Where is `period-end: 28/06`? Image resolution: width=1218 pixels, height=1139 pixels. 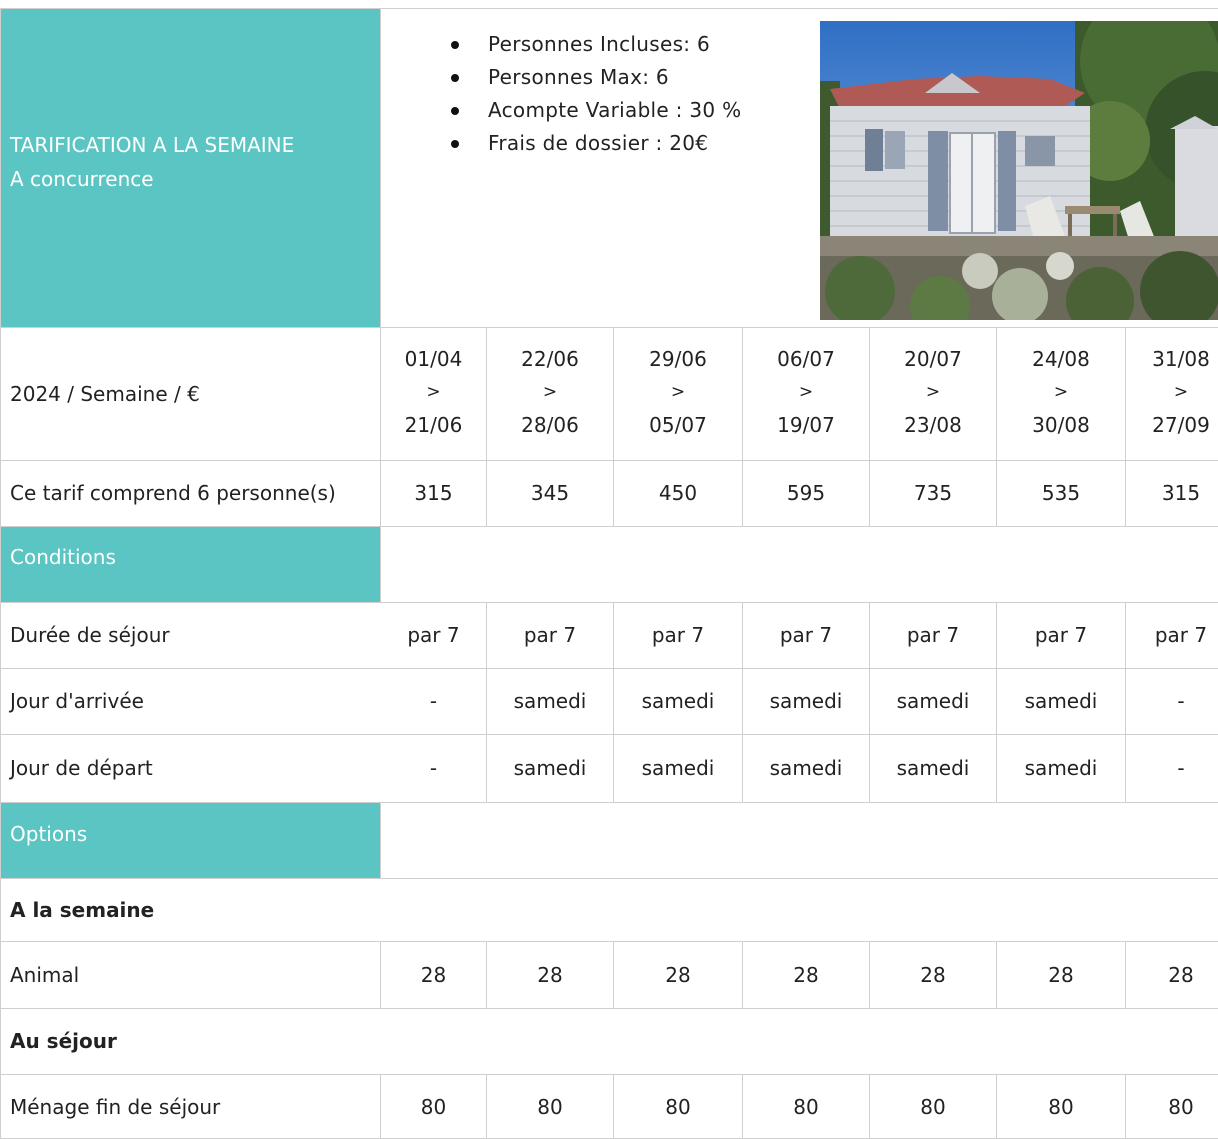 period-end: 28/06 is located at coordinates (550, 425).